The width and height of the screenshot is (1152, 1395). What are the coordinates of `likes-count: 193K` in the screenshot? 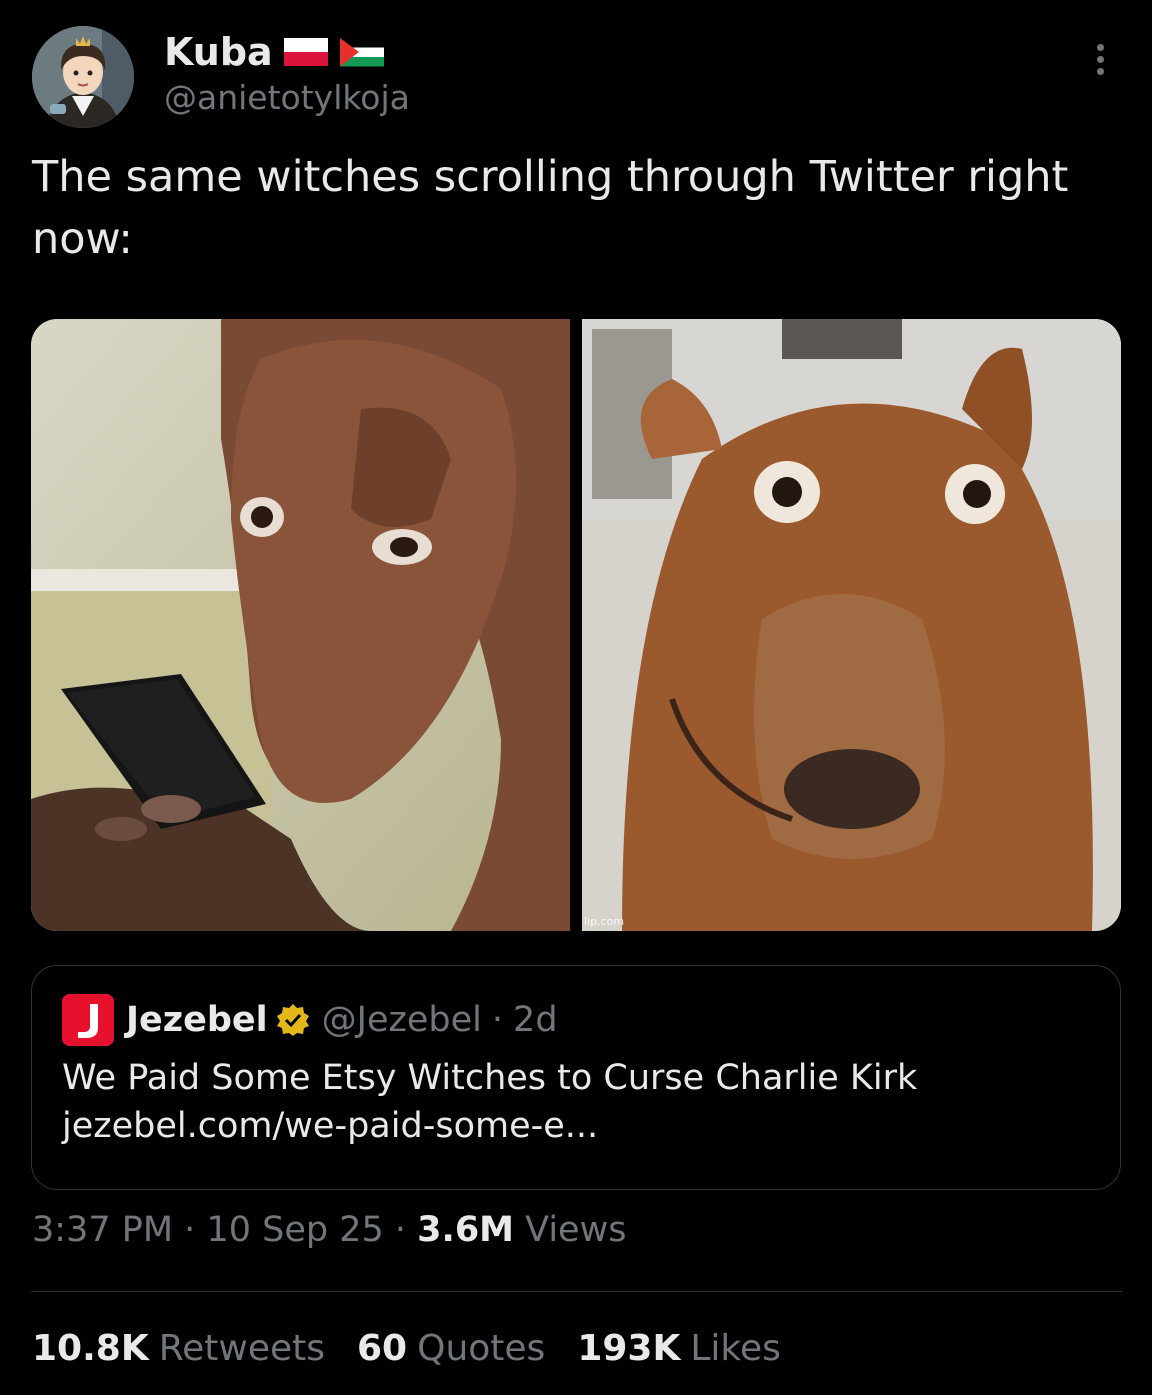 It's located at (629, 1348).